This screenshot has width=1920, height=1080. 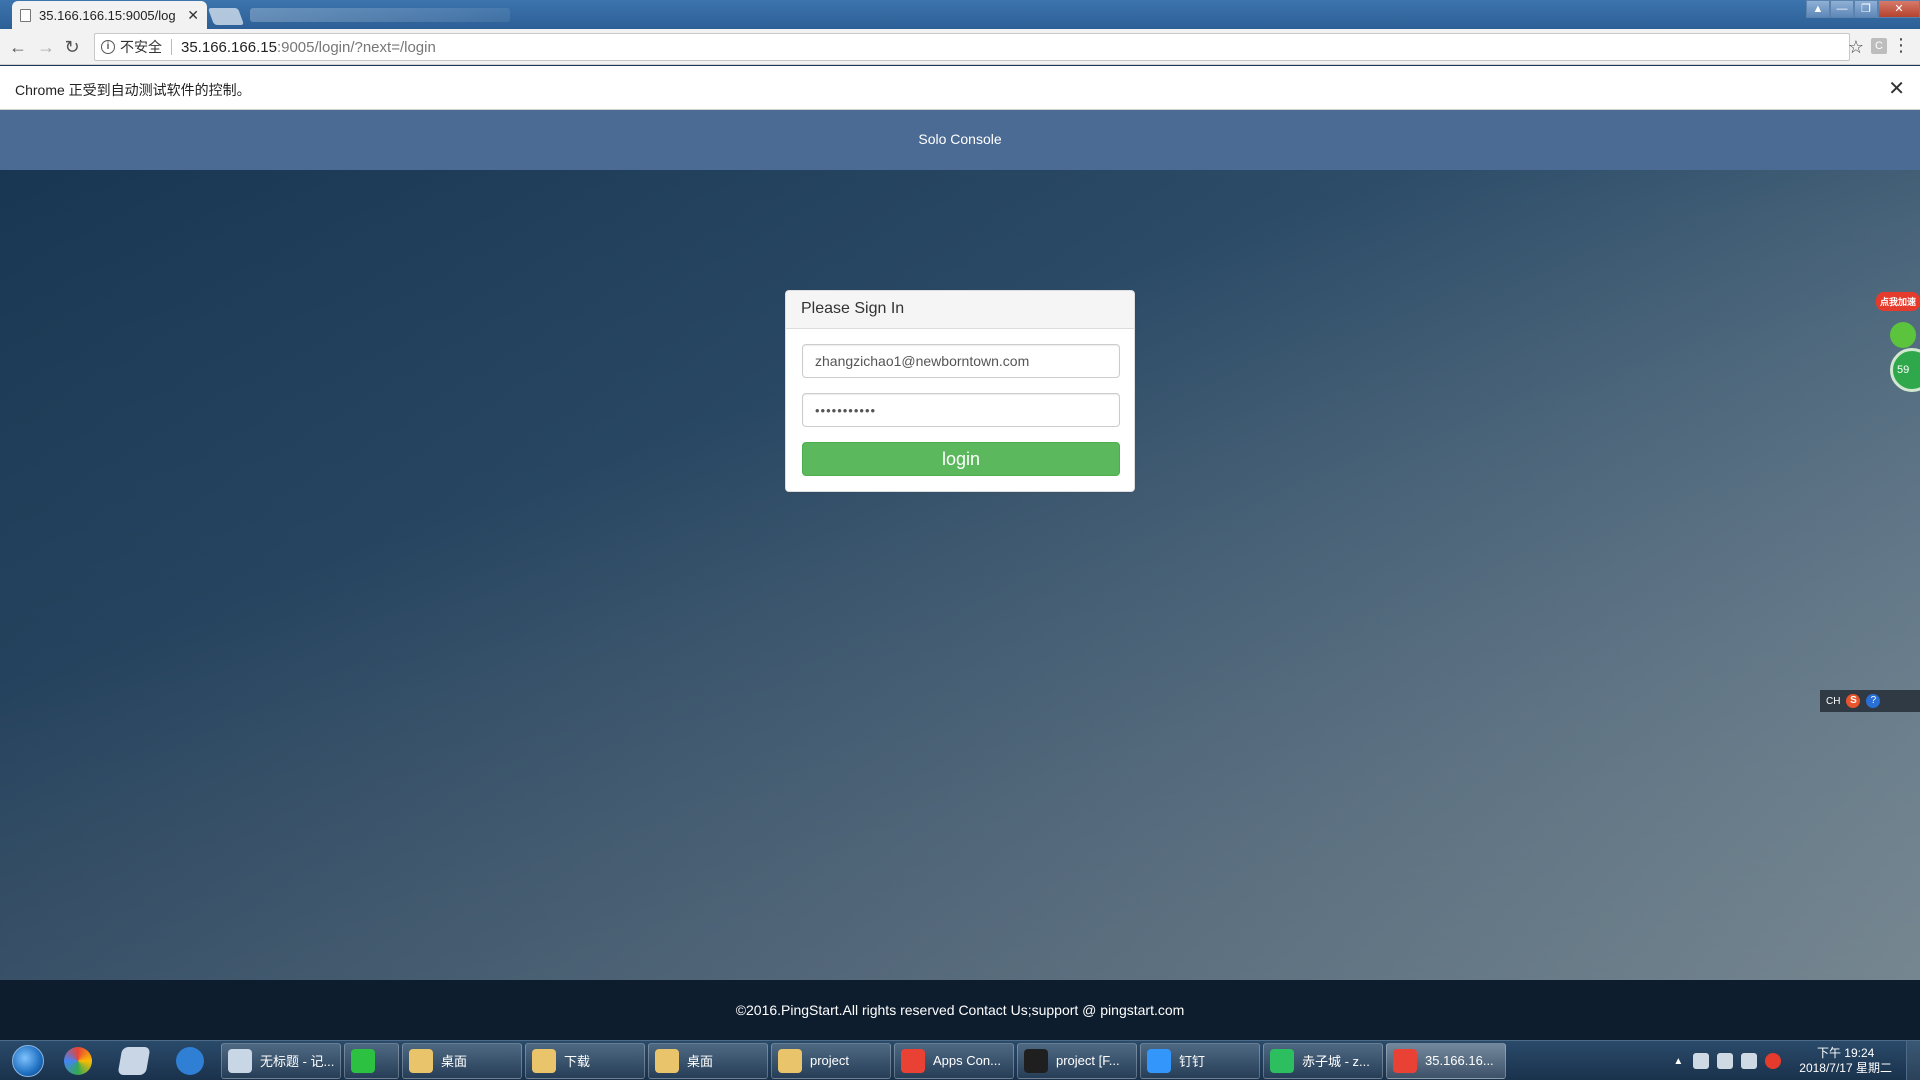 I want to click on frog-mascot-icon, so click(x=1903, y=335).